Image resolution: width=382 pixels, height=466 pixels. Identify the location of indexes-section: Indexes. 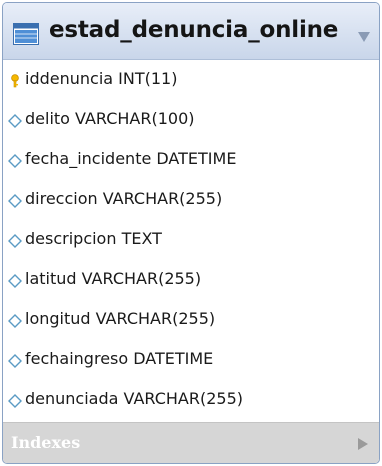
(191, 442).